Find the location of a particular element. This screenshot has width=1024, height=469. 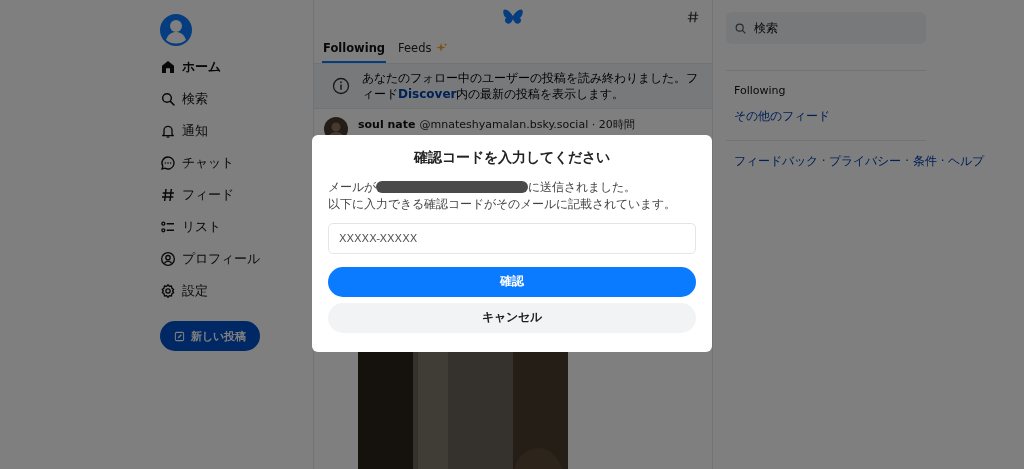

nav-item: プロフィール is located at coordinates (210, 259).